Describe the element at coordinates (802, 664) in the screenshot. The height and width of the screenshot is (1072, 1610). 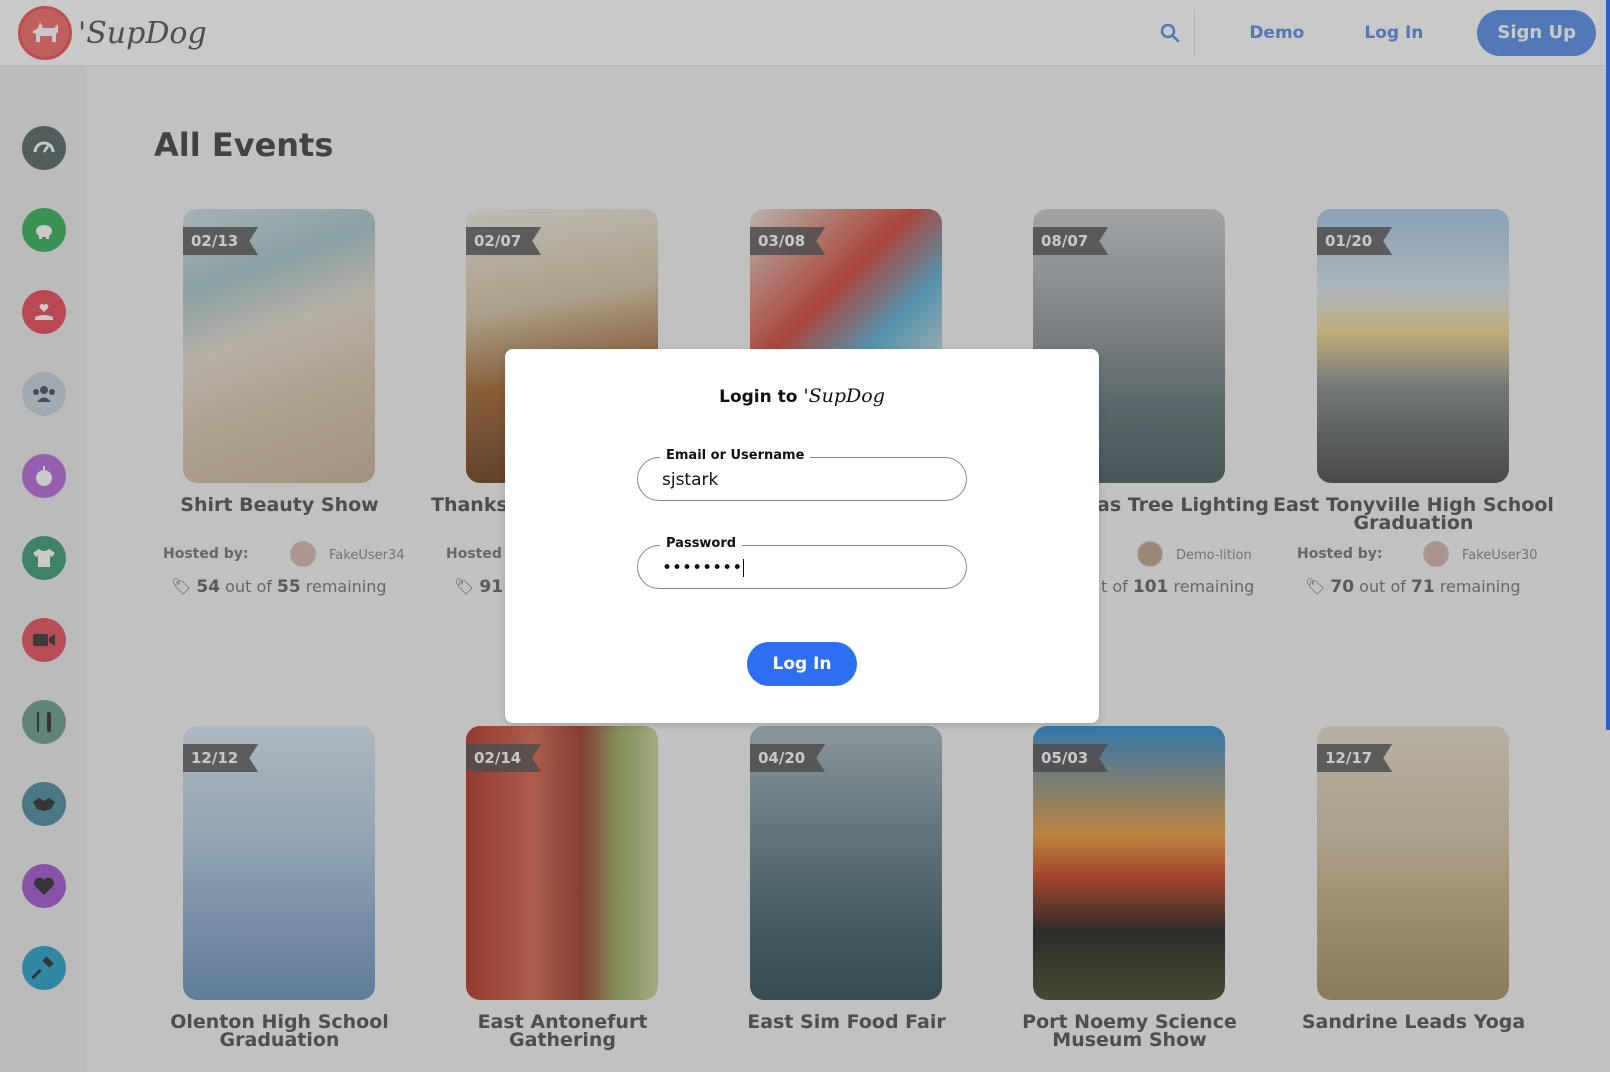
I see `login-button: Log In` at that location.